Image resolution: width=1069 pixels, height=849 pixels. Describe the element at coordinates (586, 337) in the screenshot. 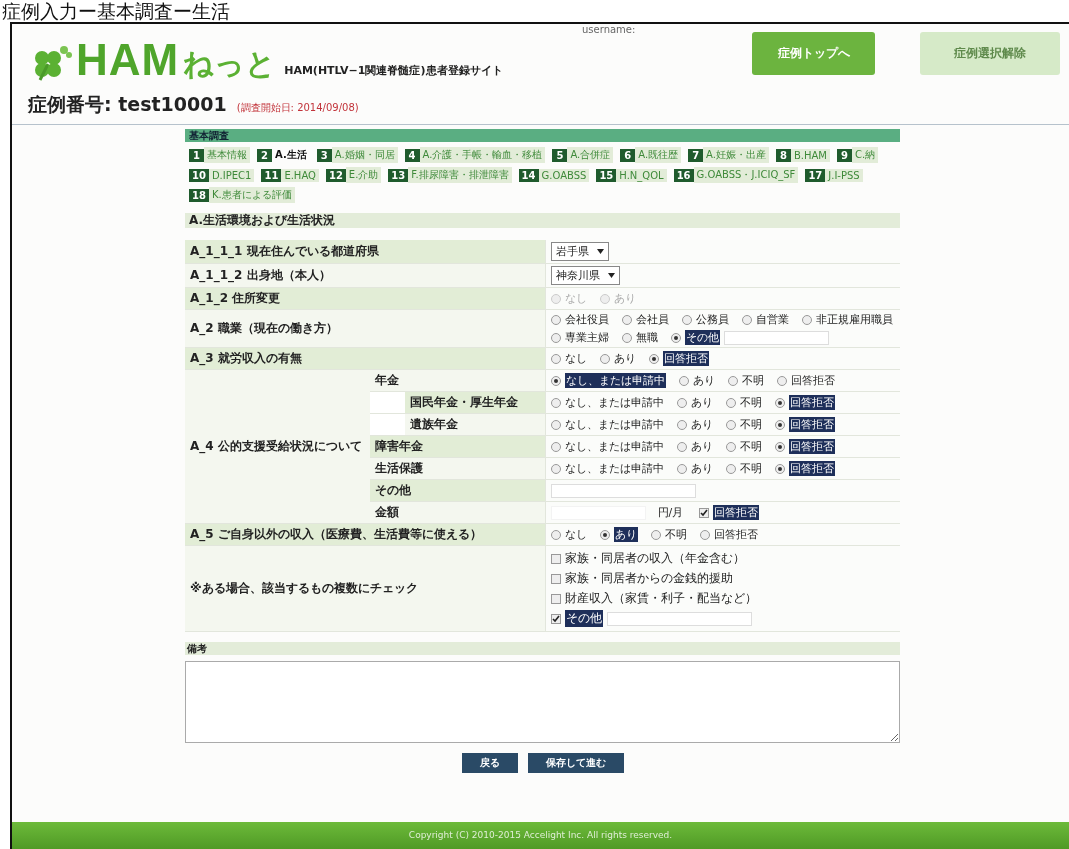

I see `option-label: 専業主婦` at that location.